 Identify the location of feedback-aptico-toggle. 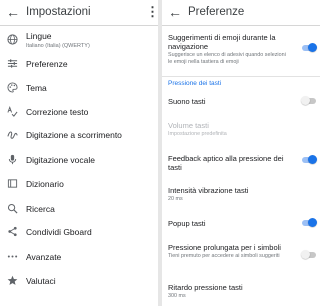
(309, 159).